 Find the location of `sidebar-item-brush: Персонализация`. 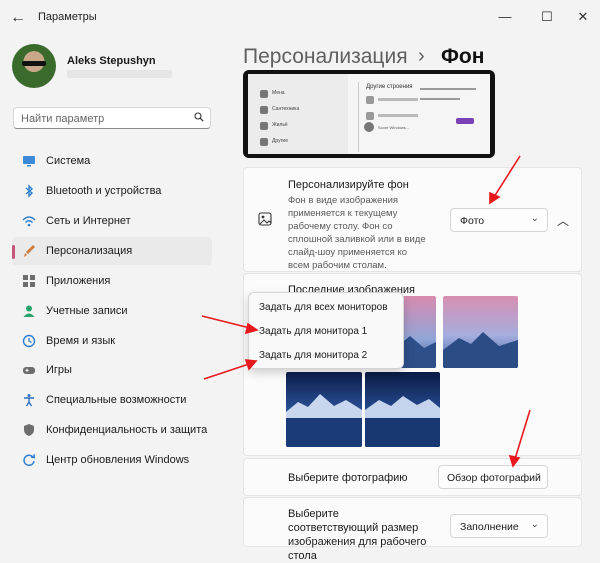

sidebar-item-brush: Персонализация is located at coordinates (112, 251).